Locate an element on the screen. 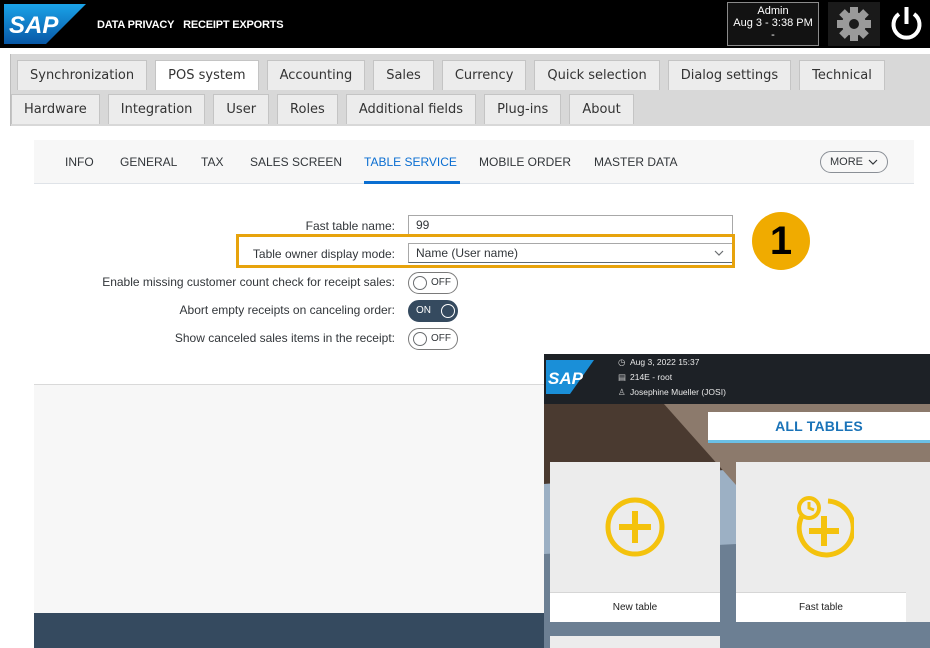 The image size is (930, 648). top-links: DATA PRIVACY RECEIPT EXPORTS is located at coordinates (193, 25).